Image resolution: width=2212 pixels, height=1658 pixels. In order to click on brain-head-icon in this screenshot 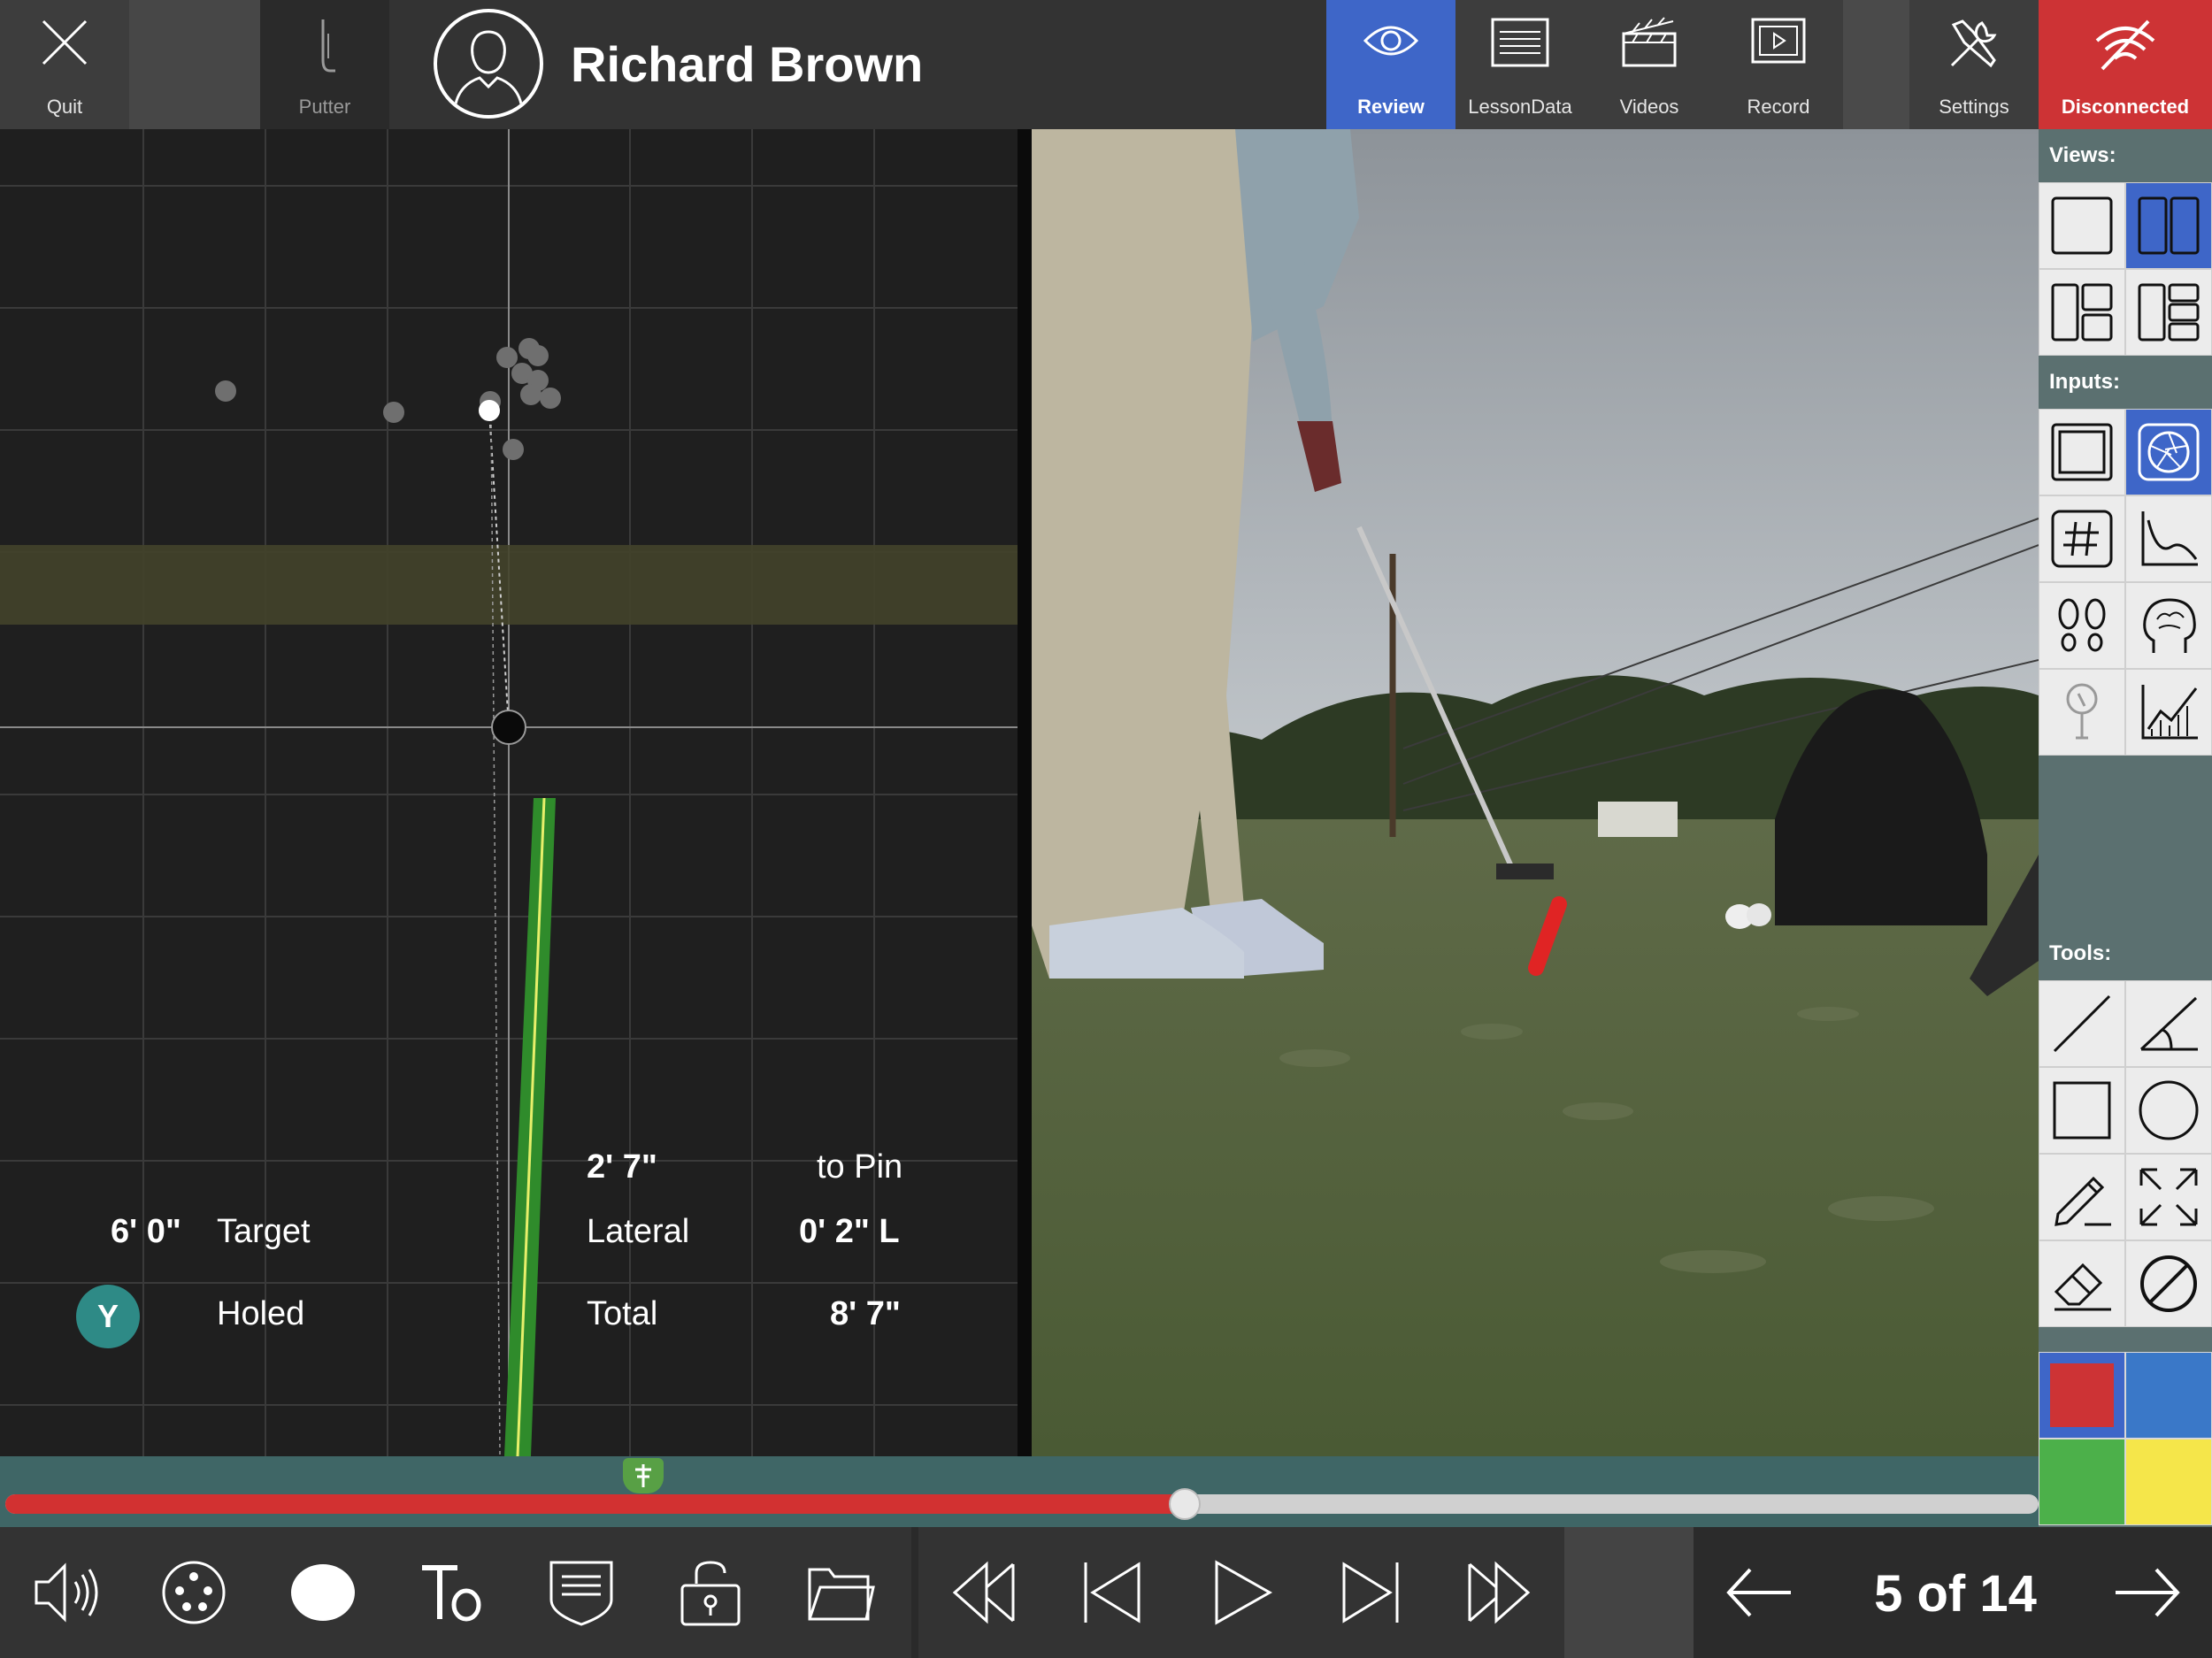, I will do `click(2169, 625)`.